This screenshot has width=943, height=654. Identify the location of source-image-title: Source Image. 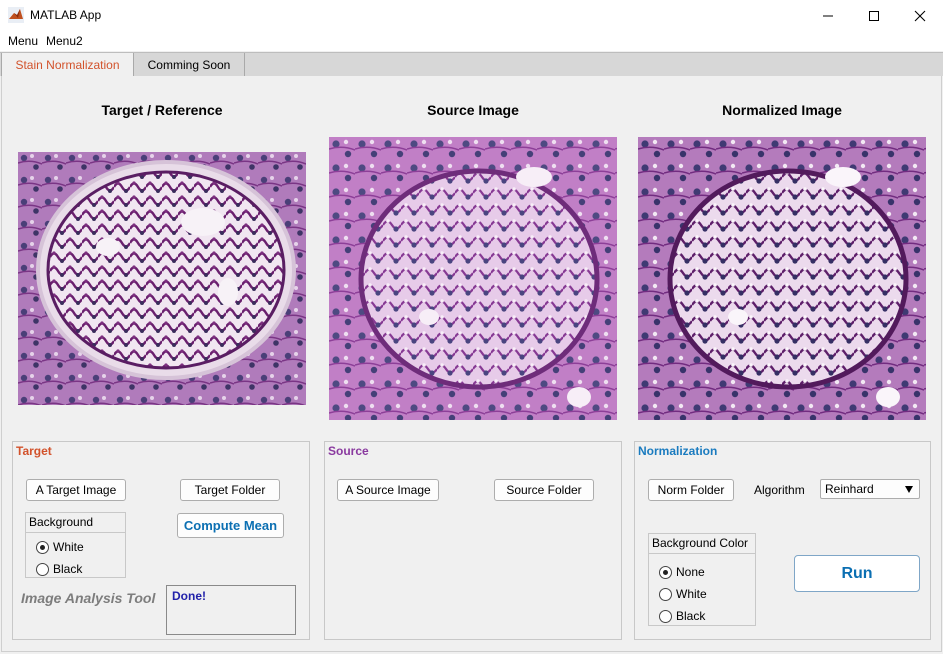
(473, 110).